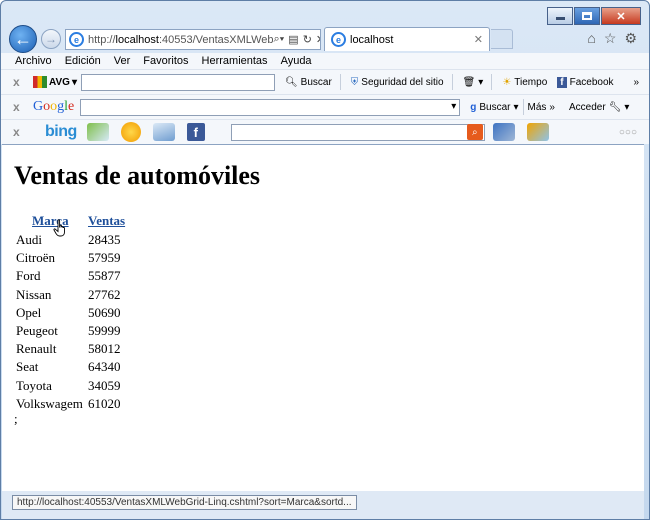 This screenshot has height=520, width=650. Describe the element at coordinates (587, 16) in the screenshot. I see `maximize-icon` at that location.